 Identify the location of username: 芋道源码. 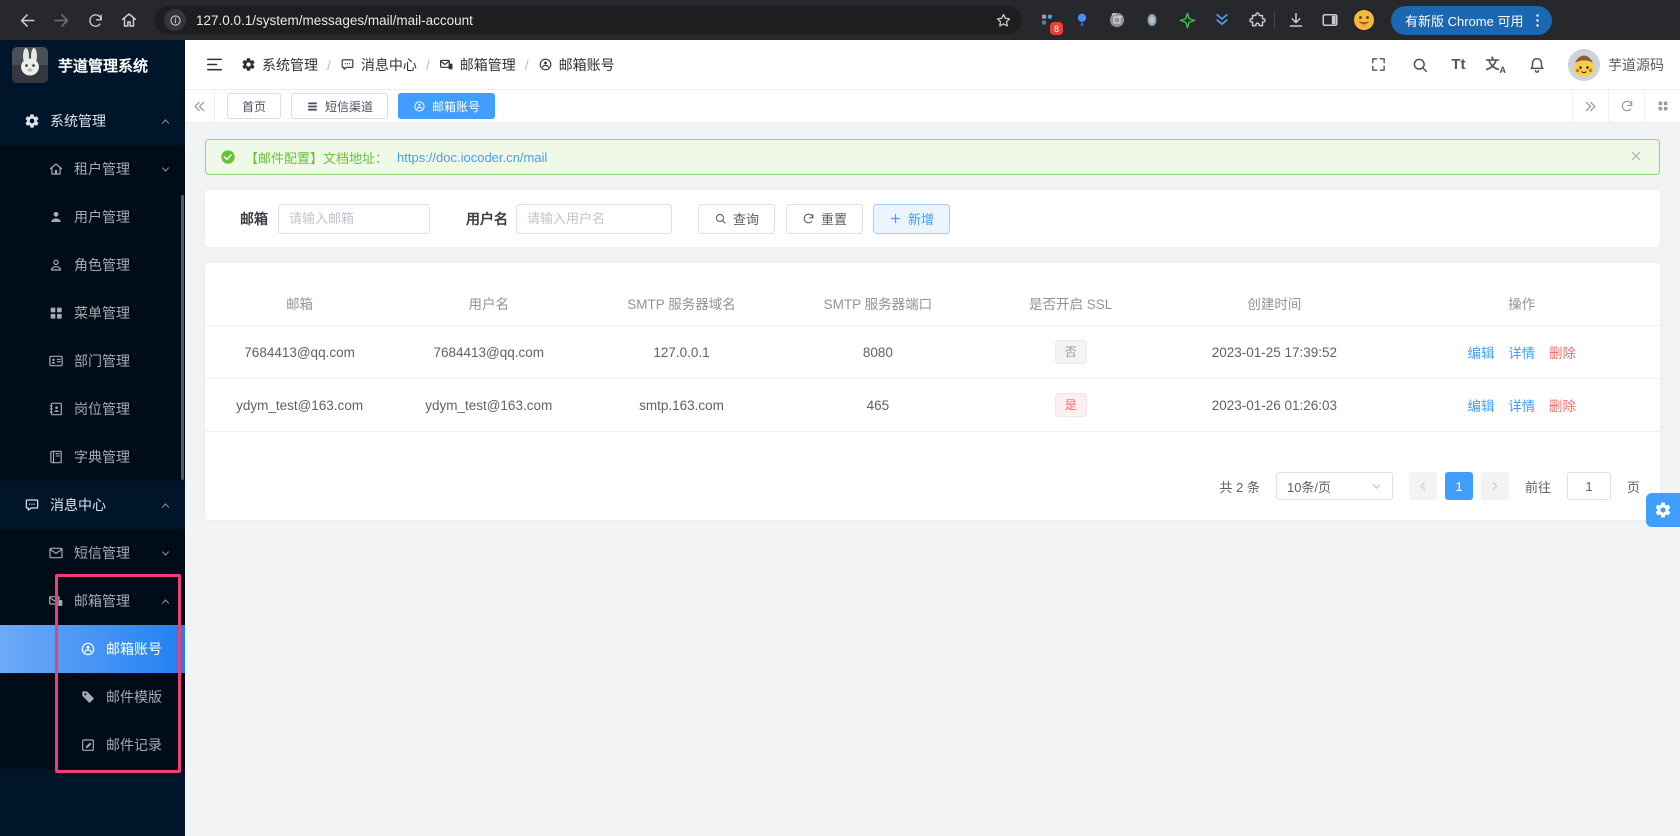
(1636, 64).